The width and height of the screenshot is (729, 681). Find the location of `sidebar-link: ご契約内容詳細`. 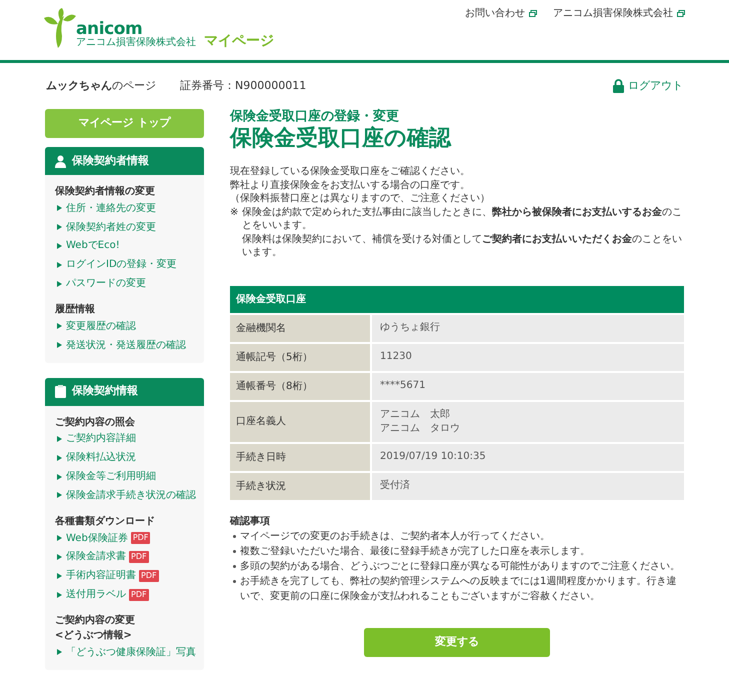

sidebar-link: ご契約内容詳細 is located at coordinates (101, 438).